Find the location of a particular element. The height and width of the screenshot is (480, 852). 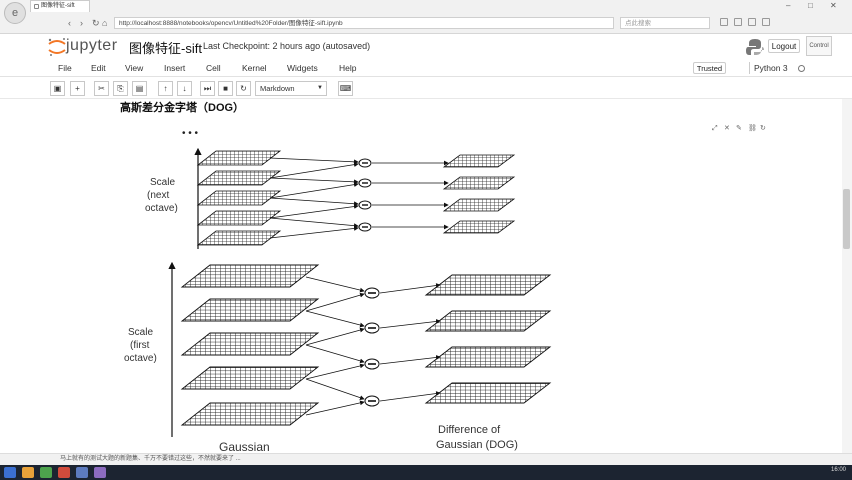

cell-toolbar: ⤢ ✕ ✎ ⛓ ↻ is located at coordinates (742, 124).